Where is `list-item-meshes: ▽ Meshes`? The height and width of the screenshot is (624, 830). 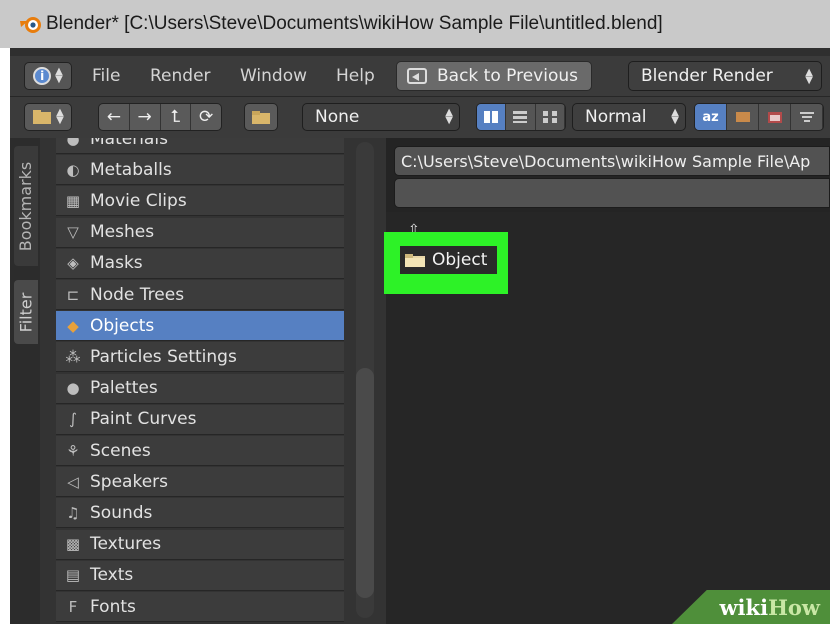 list-item-meshes: ▽ Meshes is located at coordinates (200, 232).